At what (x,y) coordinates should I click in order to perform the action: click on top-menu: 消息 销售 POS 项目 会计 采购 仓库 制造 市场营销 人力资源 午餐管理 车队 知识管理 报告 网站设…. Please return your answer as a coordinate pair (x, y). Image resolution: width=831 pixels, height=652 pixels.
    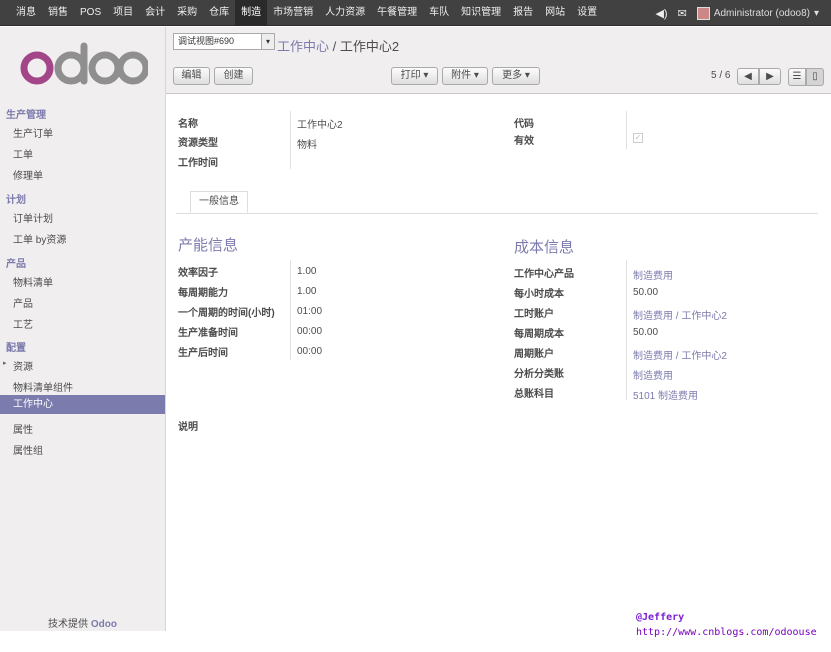
    Looking at the image, I should click on (306, 13).